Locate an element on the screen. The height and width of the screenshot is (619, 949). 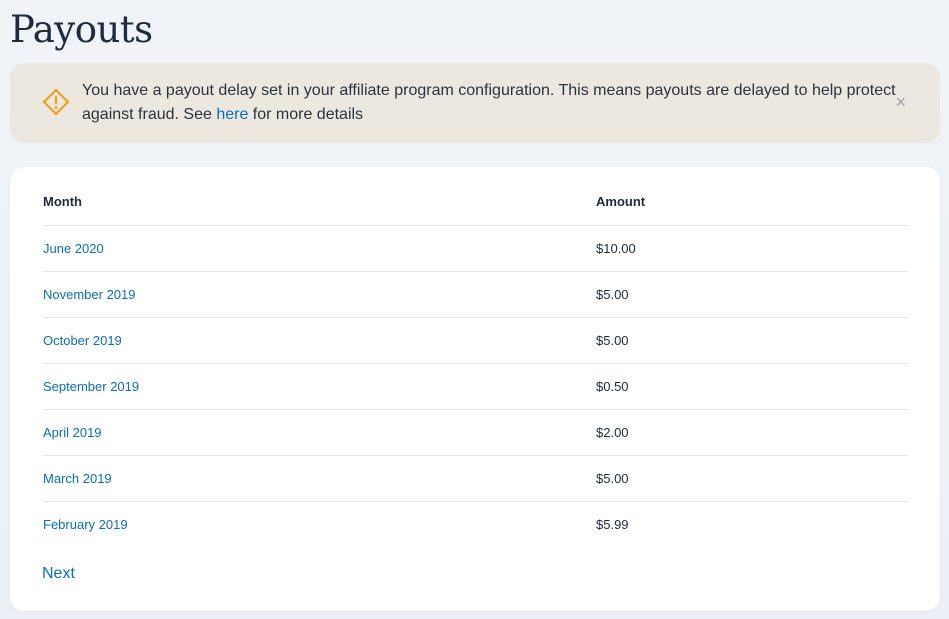
month-cell: April 2019 is located at coordinates (319, 432).